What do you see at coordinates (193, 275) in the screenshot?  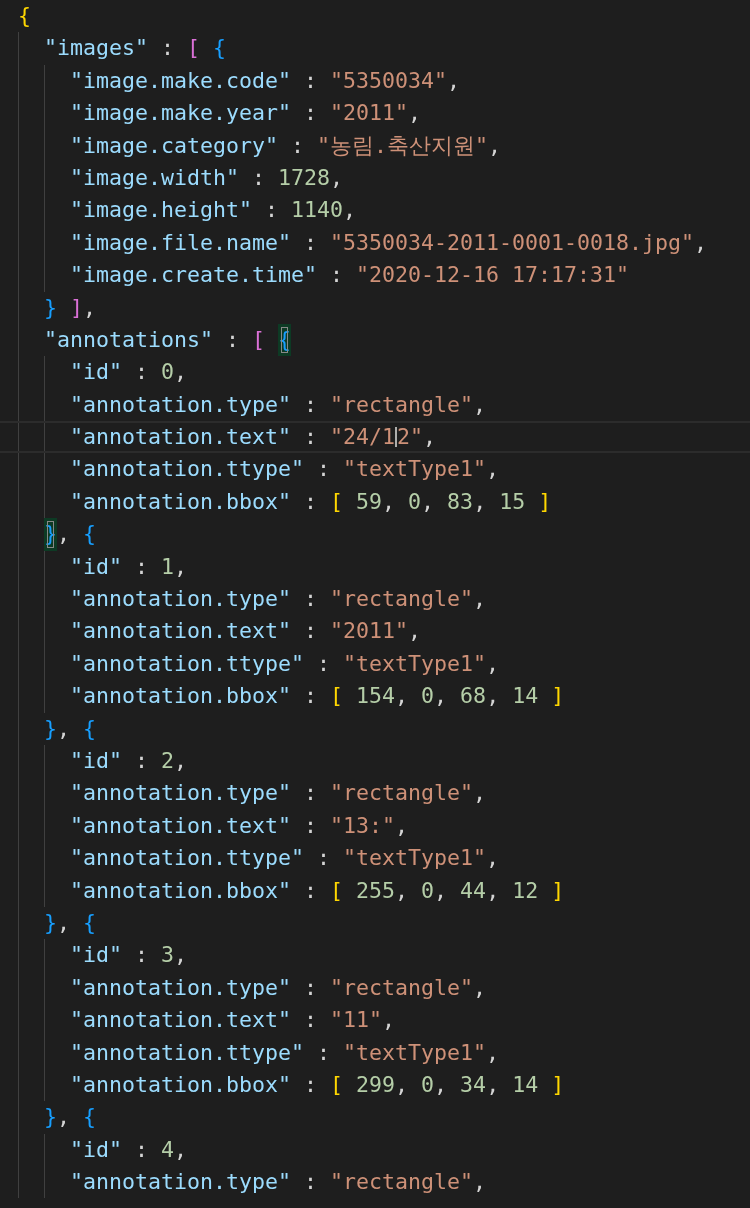 I see `json-key: "image.create.time"` at bounding box center [193, 275].